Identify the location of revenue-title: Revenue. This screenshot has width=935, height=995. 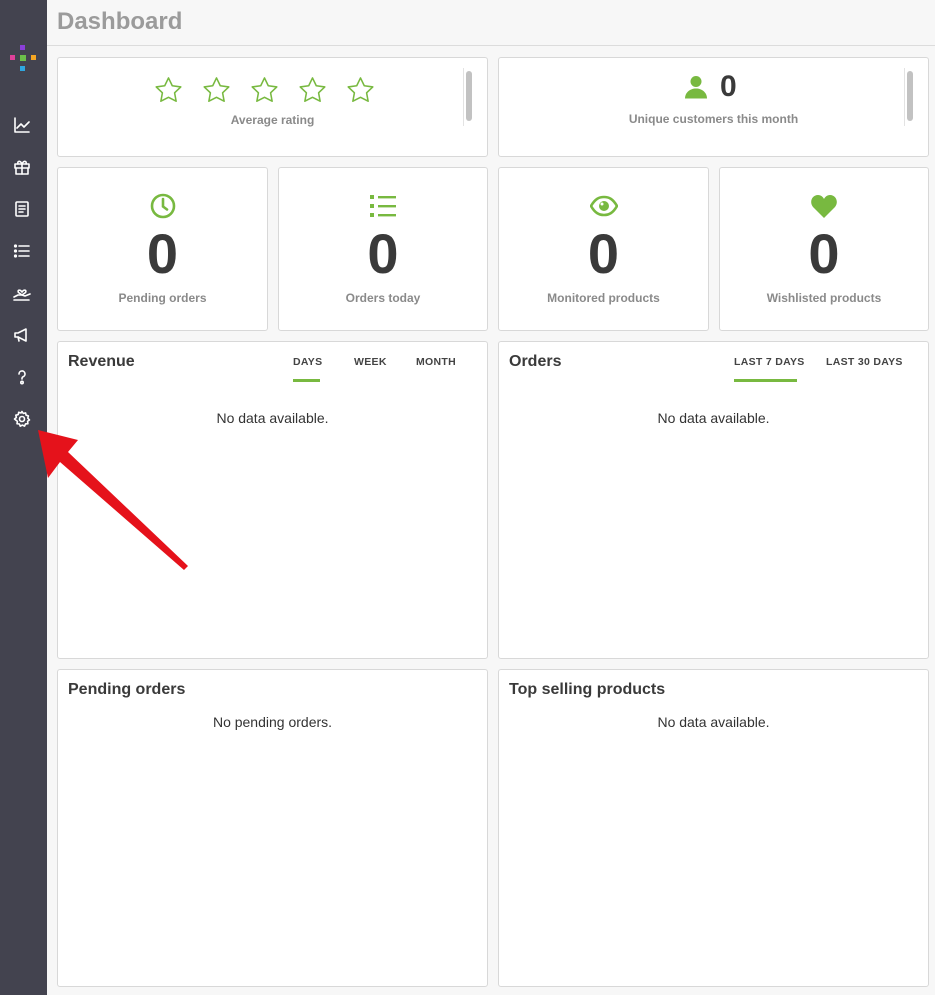
(101, 361).